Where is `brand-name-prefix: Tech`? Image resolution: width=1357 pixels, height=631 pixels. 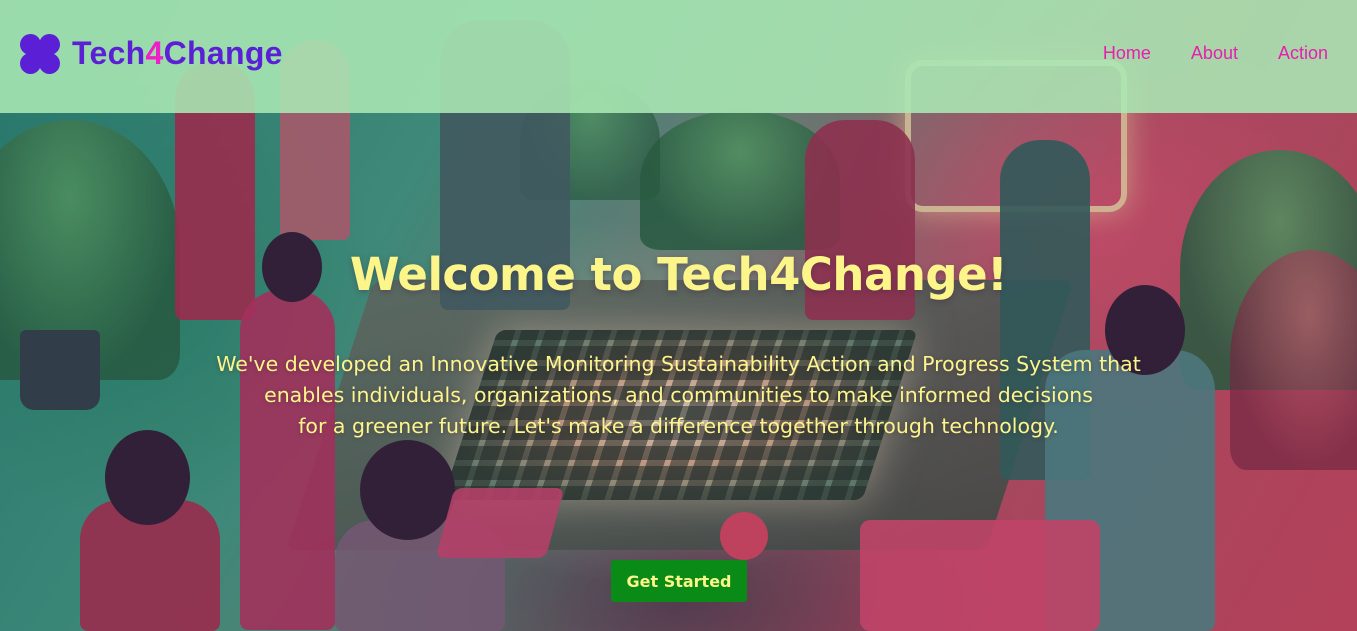 brand-name-prefix: Tech is located at coordinates (109, 53).